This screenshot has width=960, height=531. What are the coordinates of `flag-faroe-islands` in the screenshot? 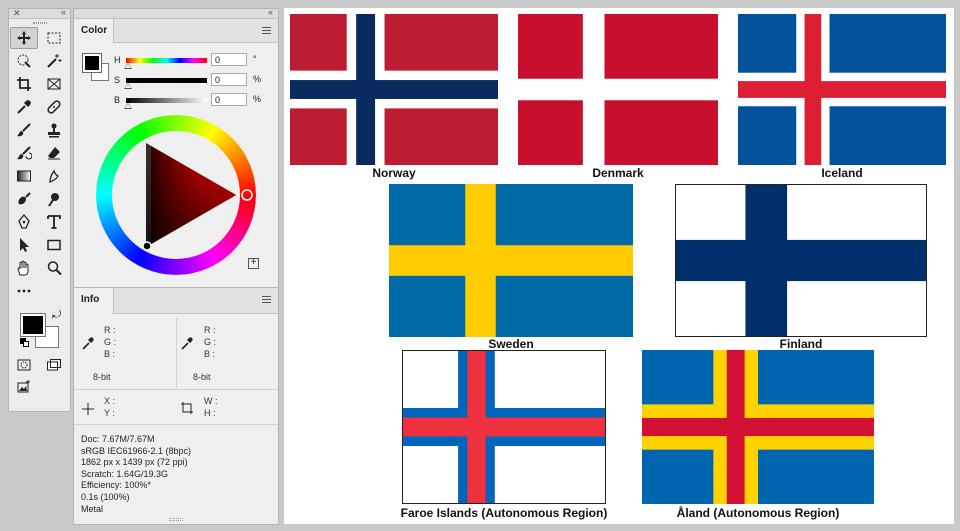 It's located at (504, 427).